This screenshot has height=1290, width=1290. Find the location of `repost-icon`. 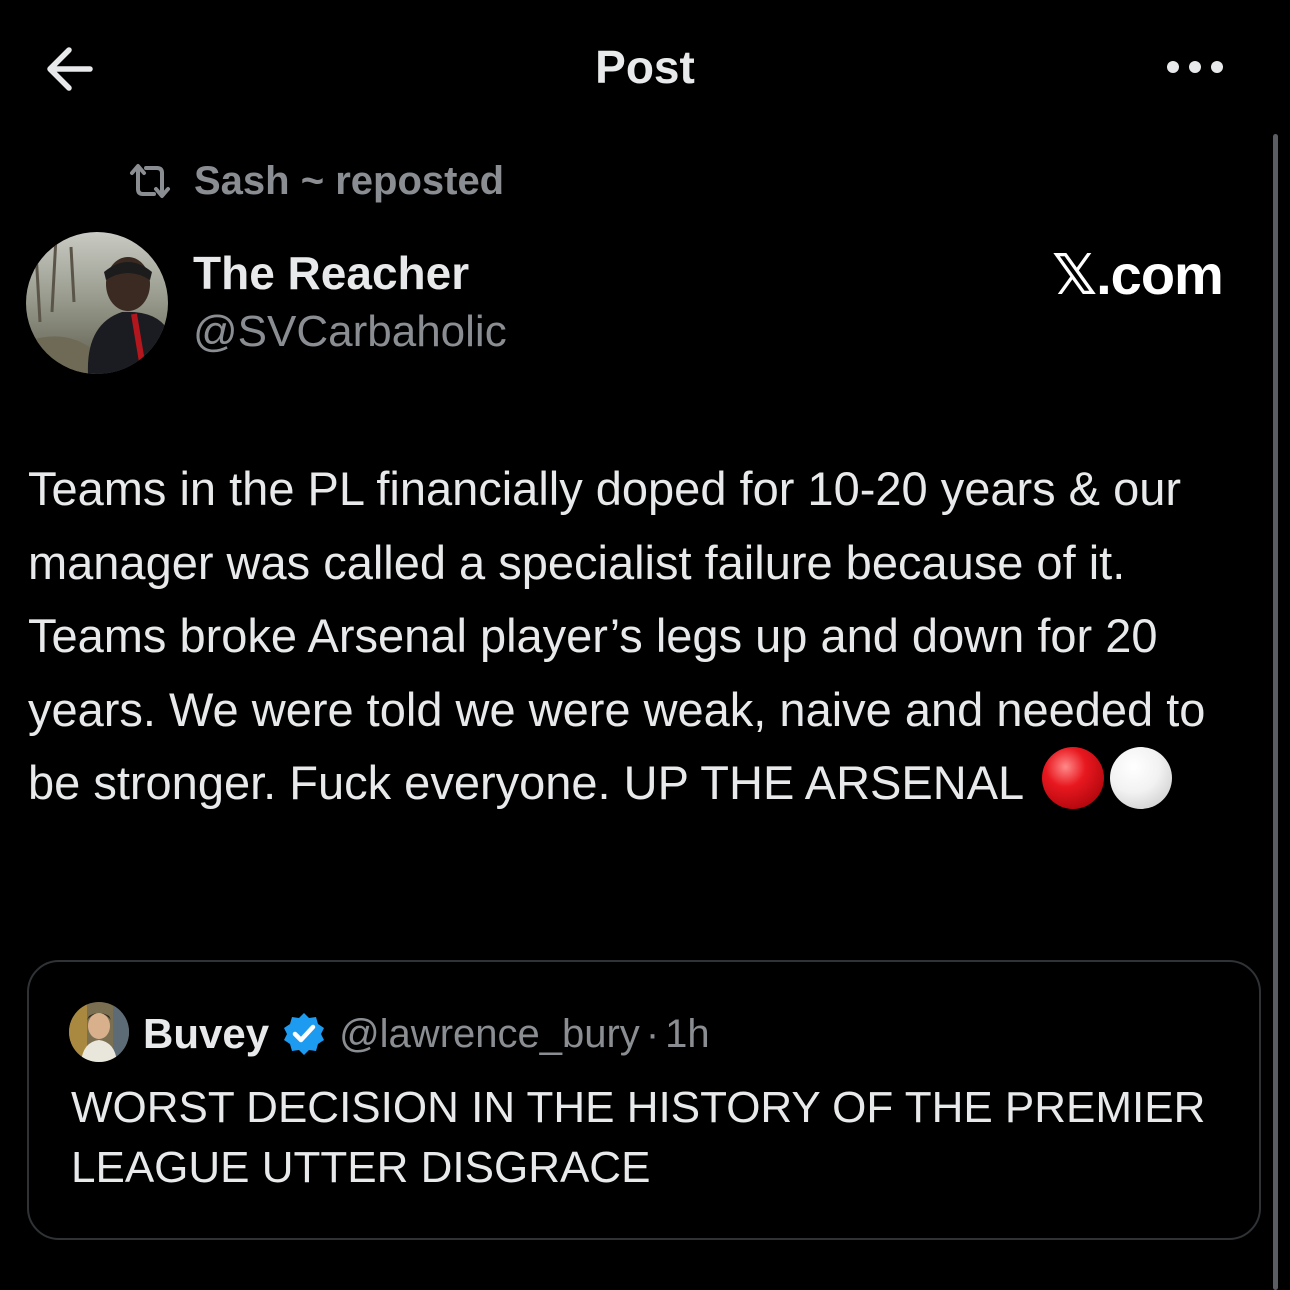

repost-icon is located at coordinates (150, 181).